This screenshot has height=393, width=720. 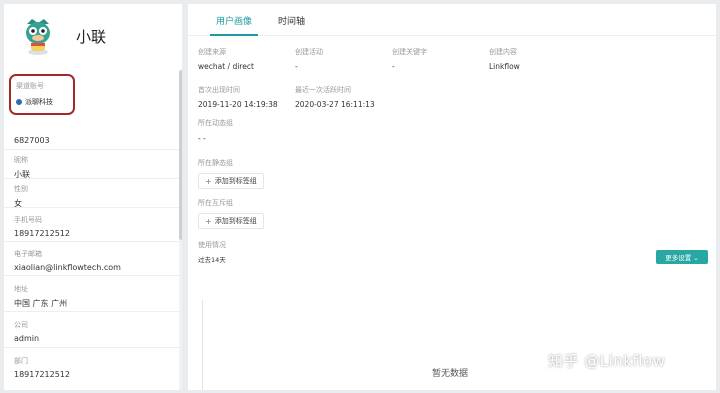 I want to click on tab-timeline: 时间轴, so click(x=291, y=19).